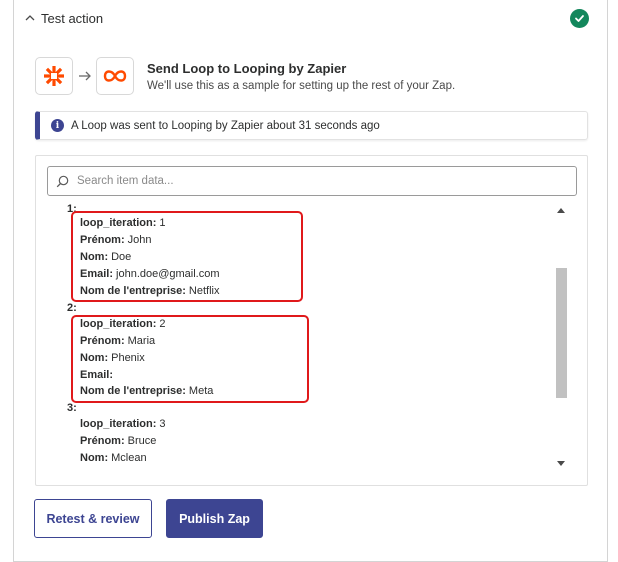 This screenshot has width=618, height=562. I want to click on search-box, so click(312, 181).